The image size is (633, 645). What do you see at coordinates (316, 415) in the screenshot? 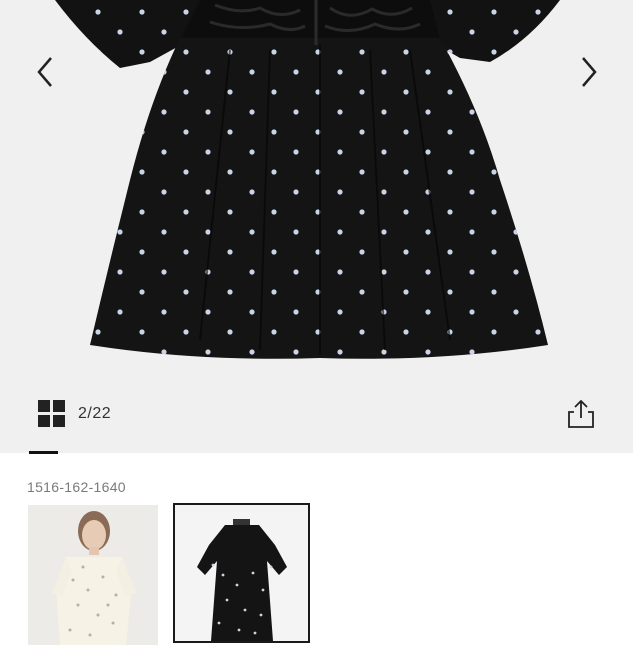
I see `gallery-toolbar: 2/22` at bounding box center [316, 415].